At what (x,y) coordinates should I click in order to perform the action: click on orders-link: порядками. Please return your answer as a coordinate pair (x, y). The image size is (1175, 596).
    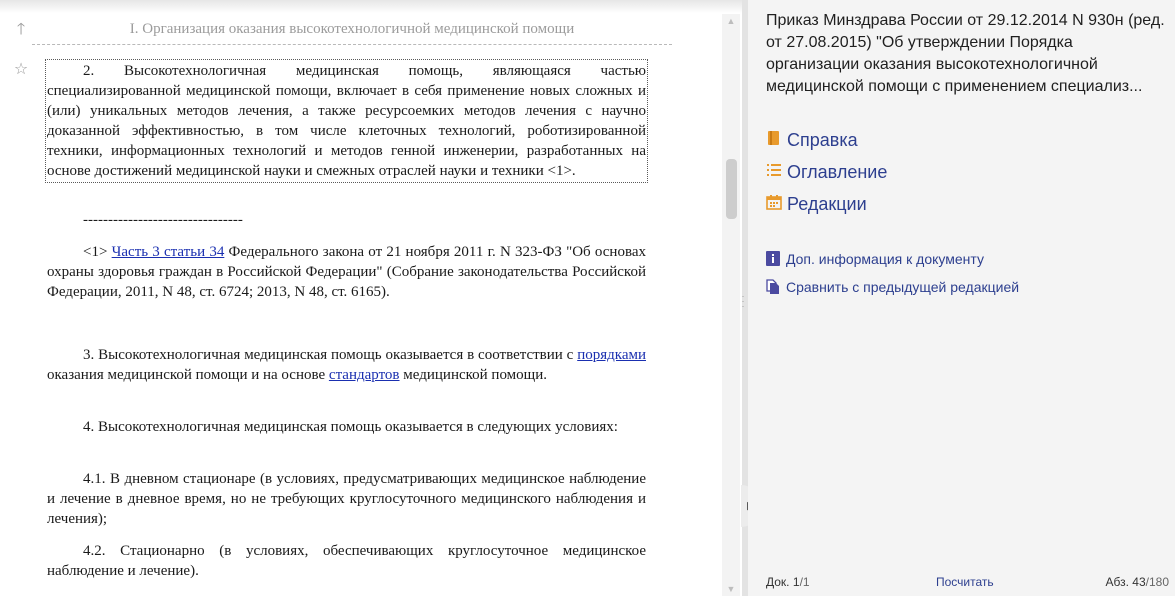
    Looking at the image, I should click on (611, 355).